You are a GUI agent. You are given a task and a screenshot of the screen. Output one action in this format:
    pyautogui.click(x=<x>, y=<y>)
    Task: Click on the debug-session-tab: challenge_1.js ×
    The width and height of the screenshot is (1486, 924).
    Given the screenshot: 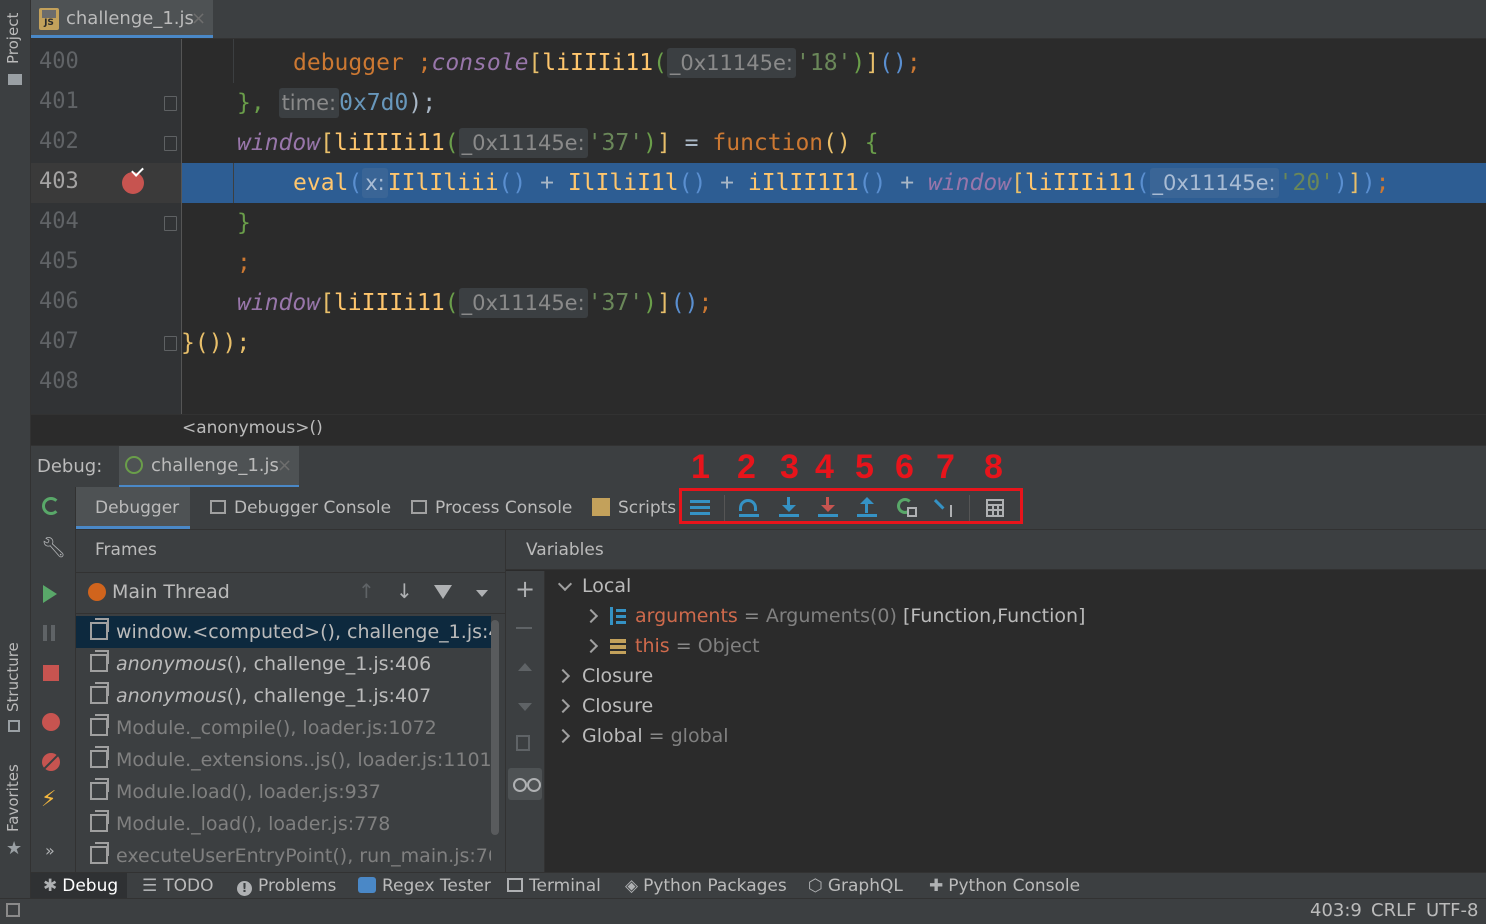 What is the action you would take?
    pyautogui.click(x=209, y=467)
    